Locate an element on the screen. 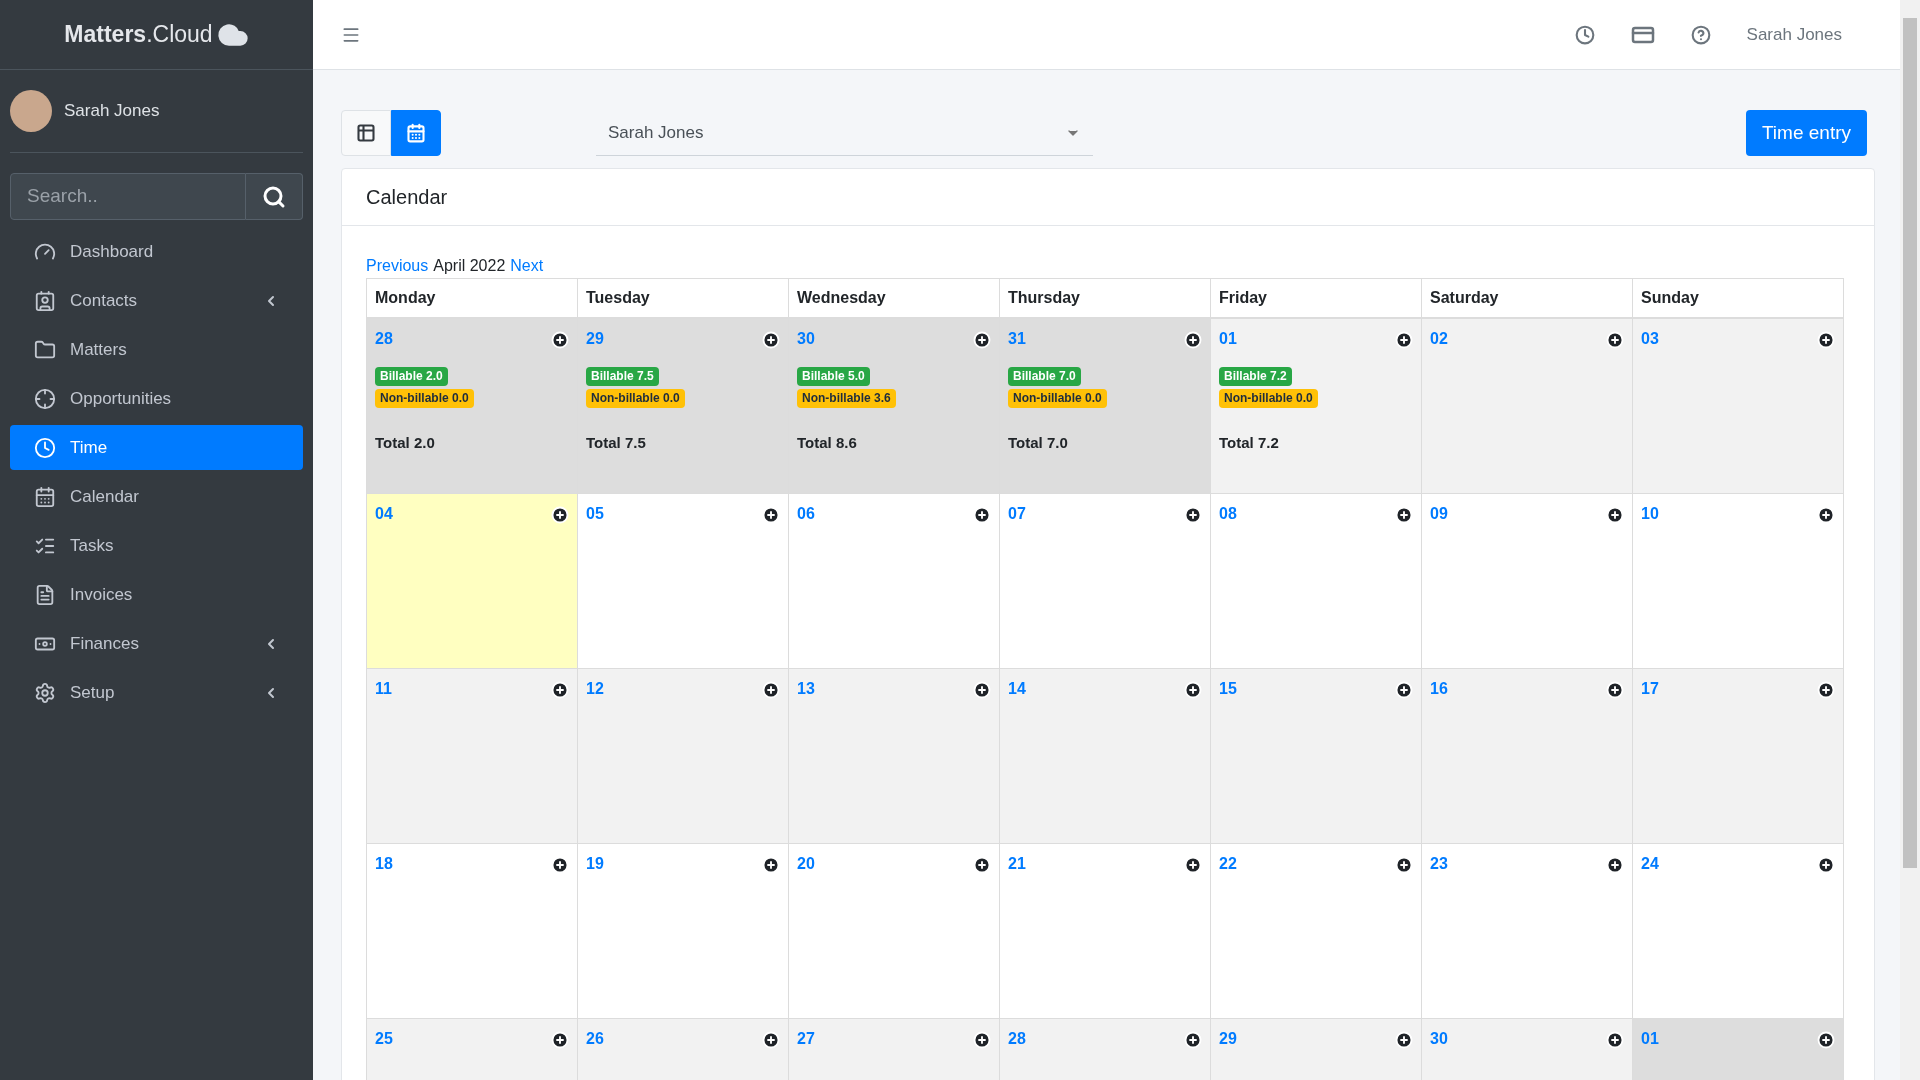  day-cell: 22 is located at coordinates (1316, 931).